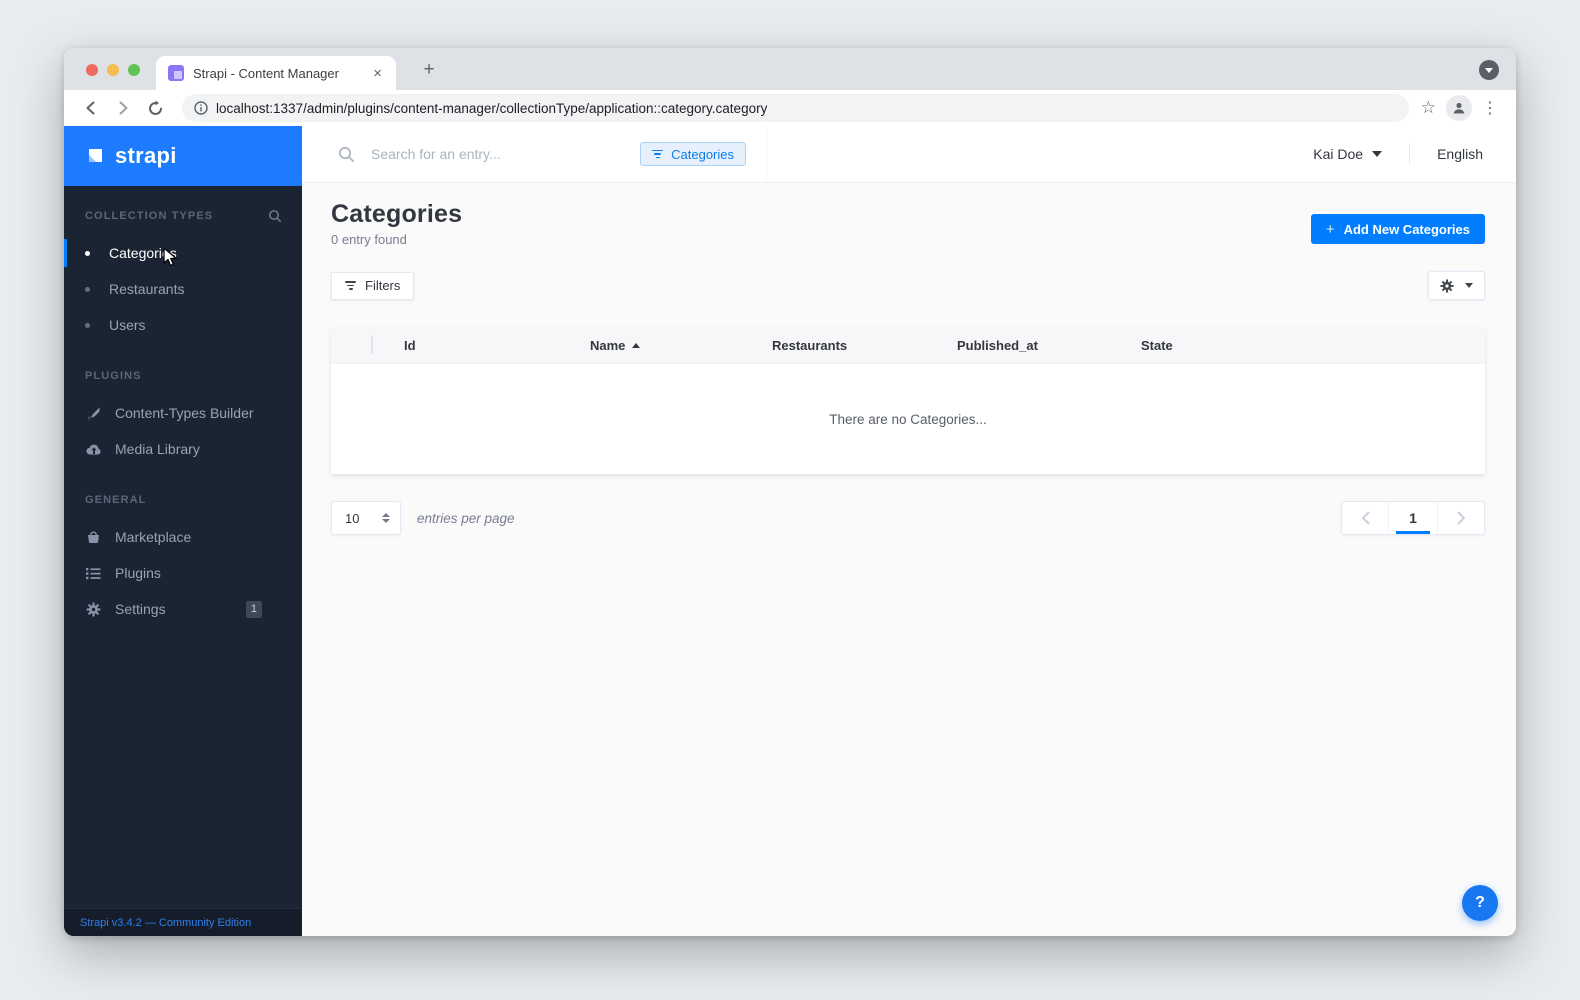 This screenshot has width=1580, height=1000. What do you see at coordinates (1410, 154) in the screenshot?
I see `divider` at bounding box center [1410, 154].